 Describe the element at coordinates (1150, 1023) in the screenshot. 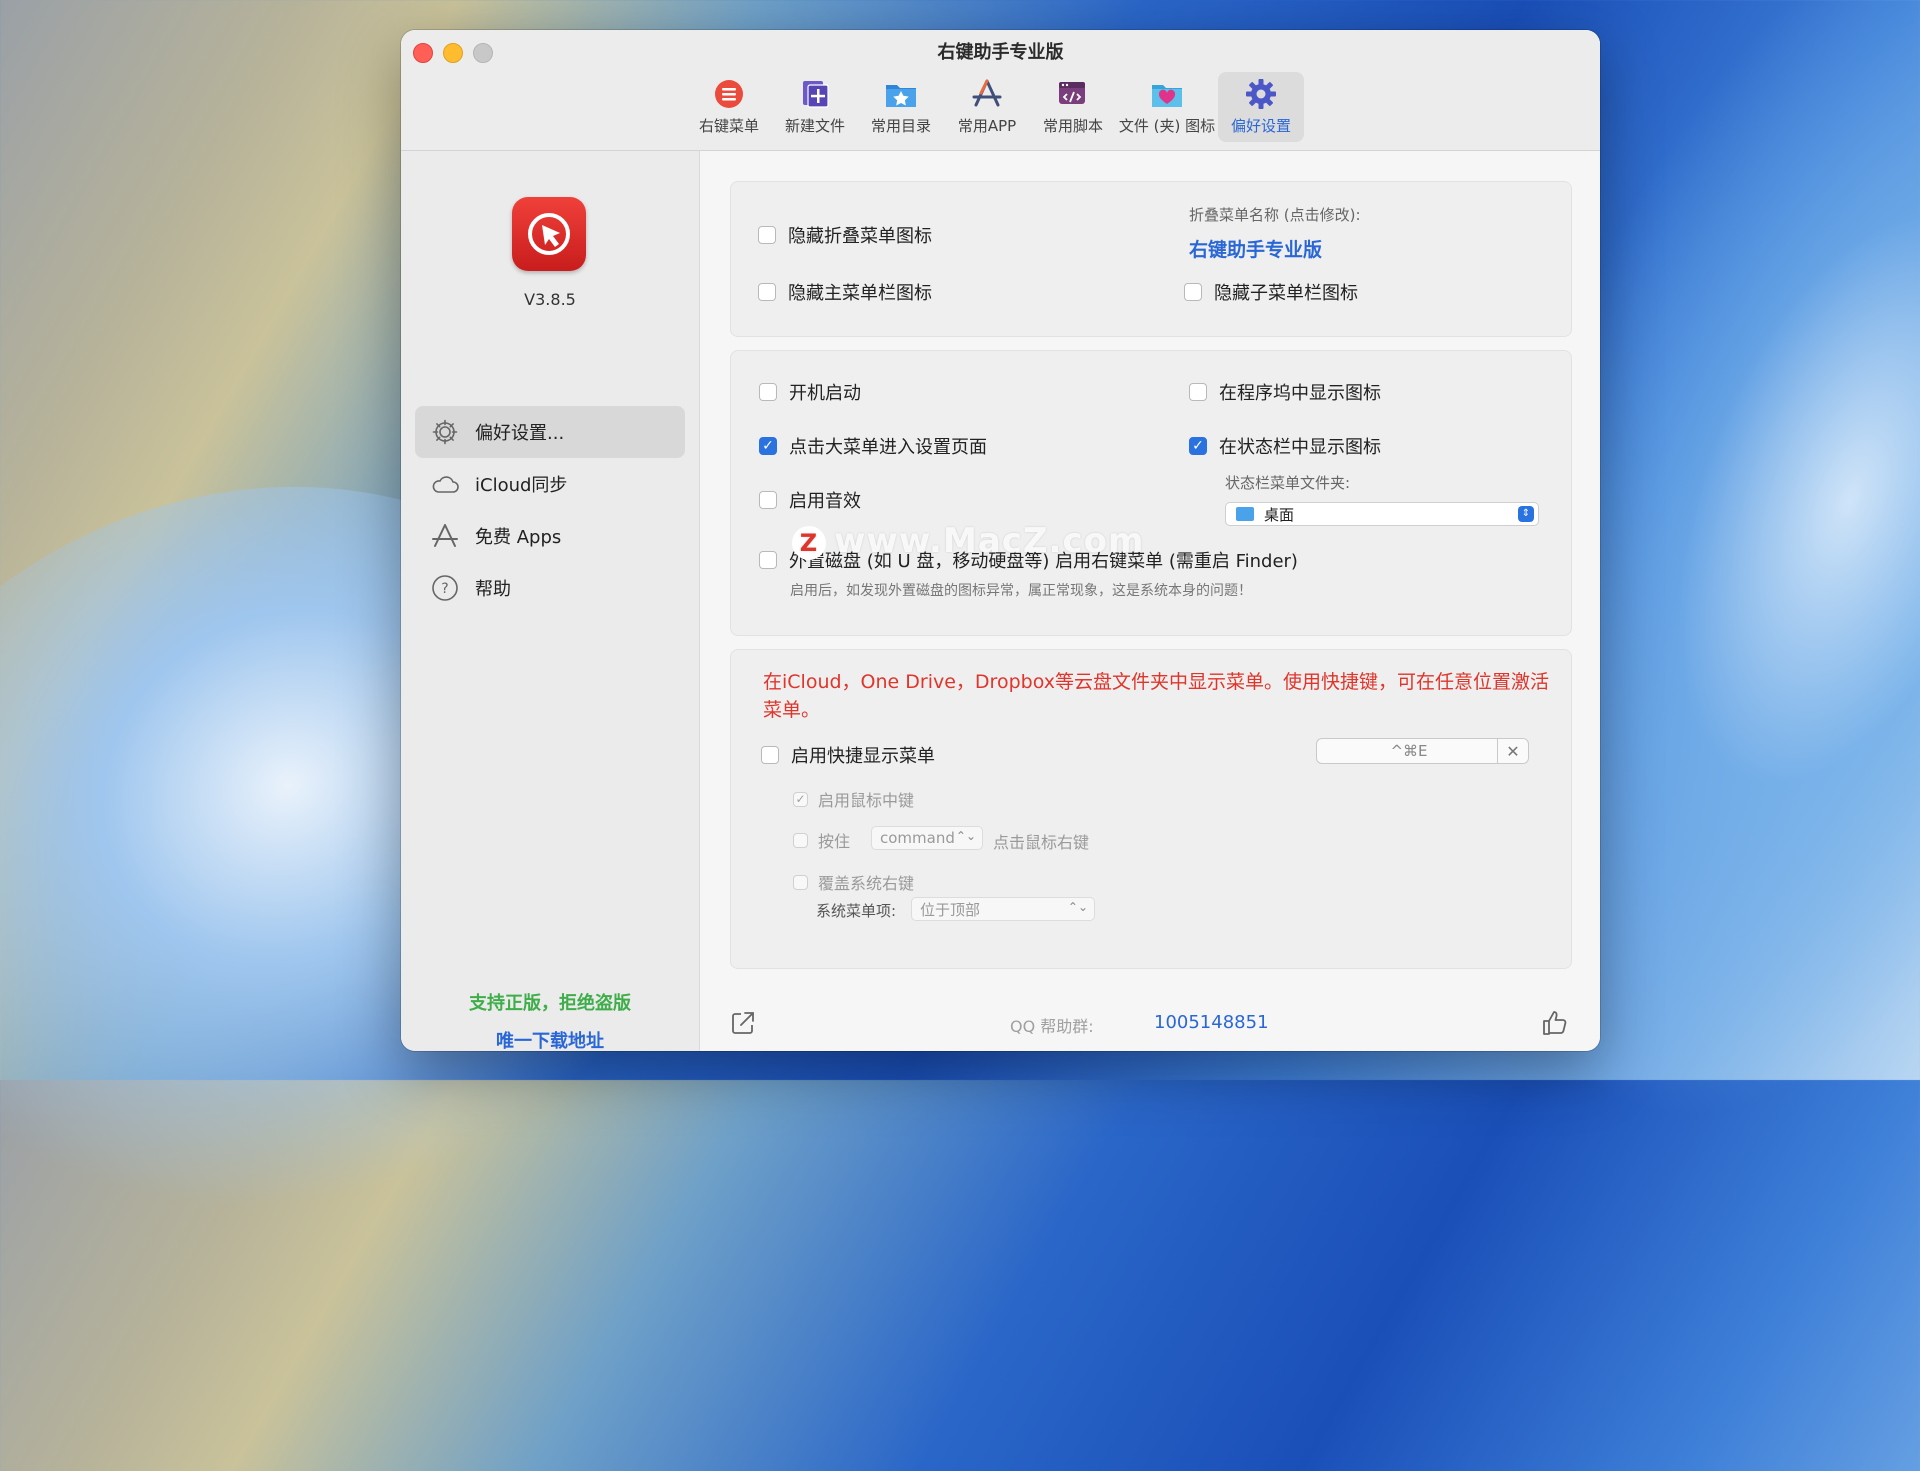

I see `bottom-bar: QQ 帮助群: 1005148851` at that location.